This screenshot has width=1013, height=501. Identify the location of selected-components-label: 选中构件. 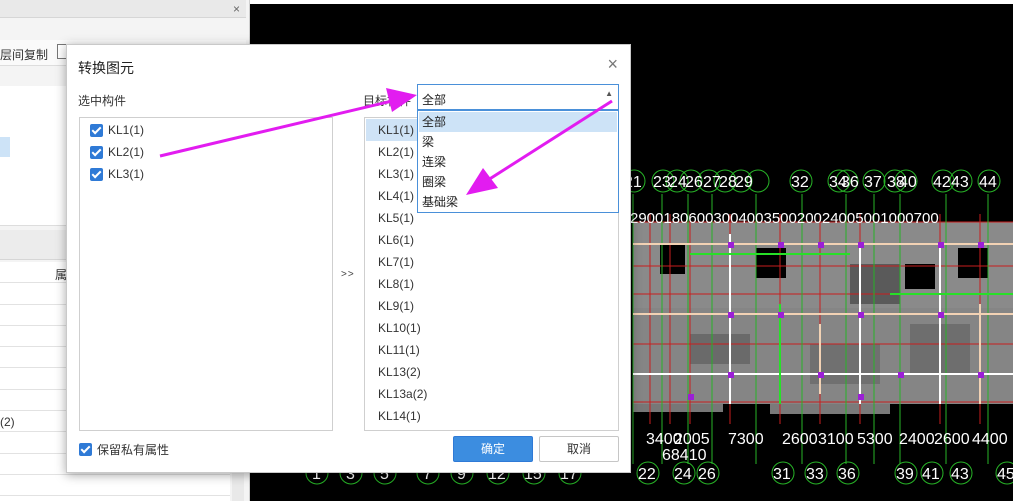
(102, 101).